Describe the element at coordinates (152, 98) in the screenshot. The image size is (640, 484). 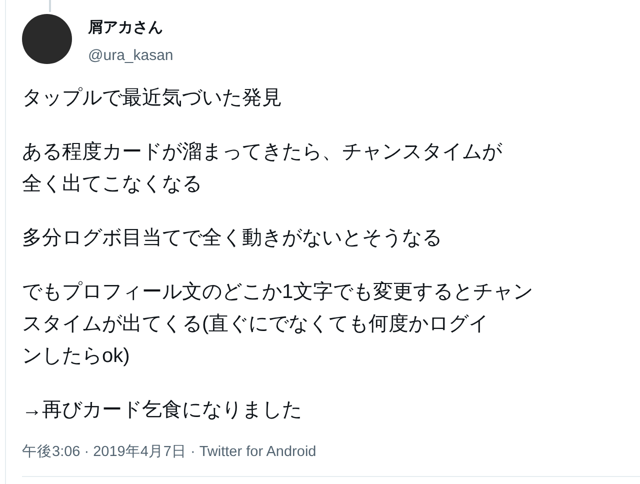
I see `tweet-paragraph: タップルで最近気づいた発見` at that location.